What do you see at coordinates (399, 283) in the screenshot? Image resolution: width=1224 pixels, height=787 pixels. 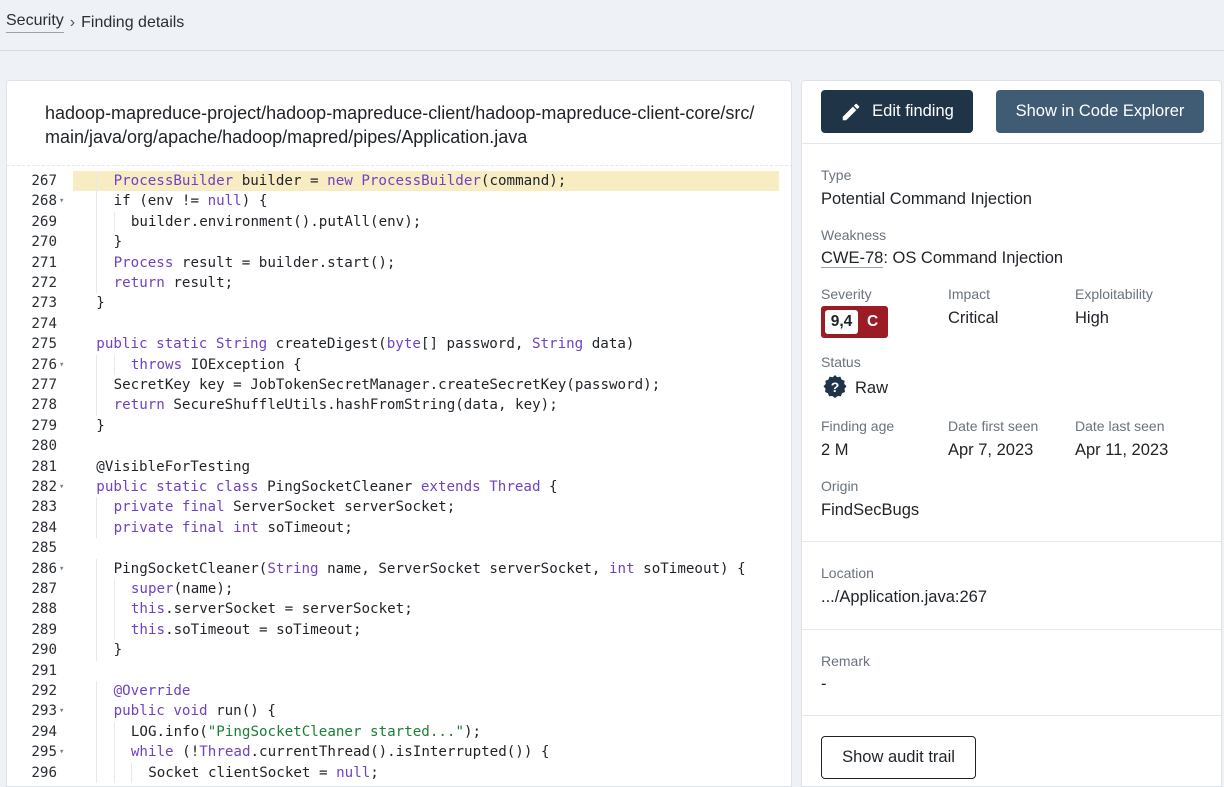 I see `code-line: 272 return result;` at bounding box center [399, 283].